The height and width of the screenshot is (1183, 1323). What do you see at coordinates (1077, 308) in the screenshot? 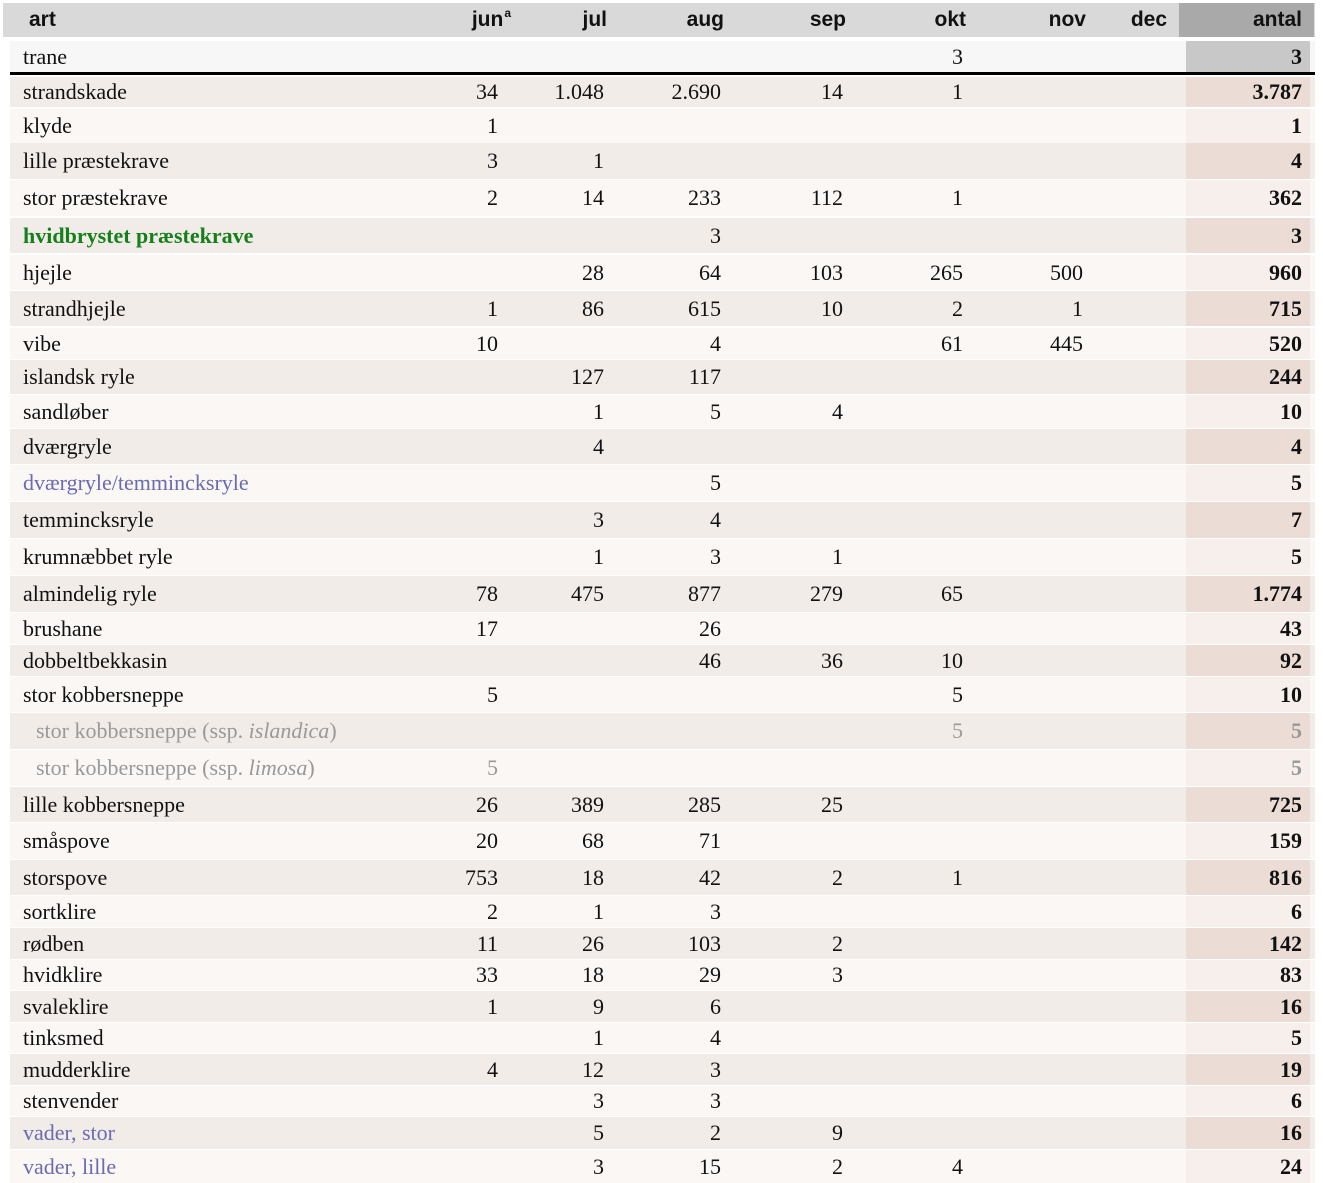
I see `month-cell-nov: 1` at bounding box center [1077, 308].